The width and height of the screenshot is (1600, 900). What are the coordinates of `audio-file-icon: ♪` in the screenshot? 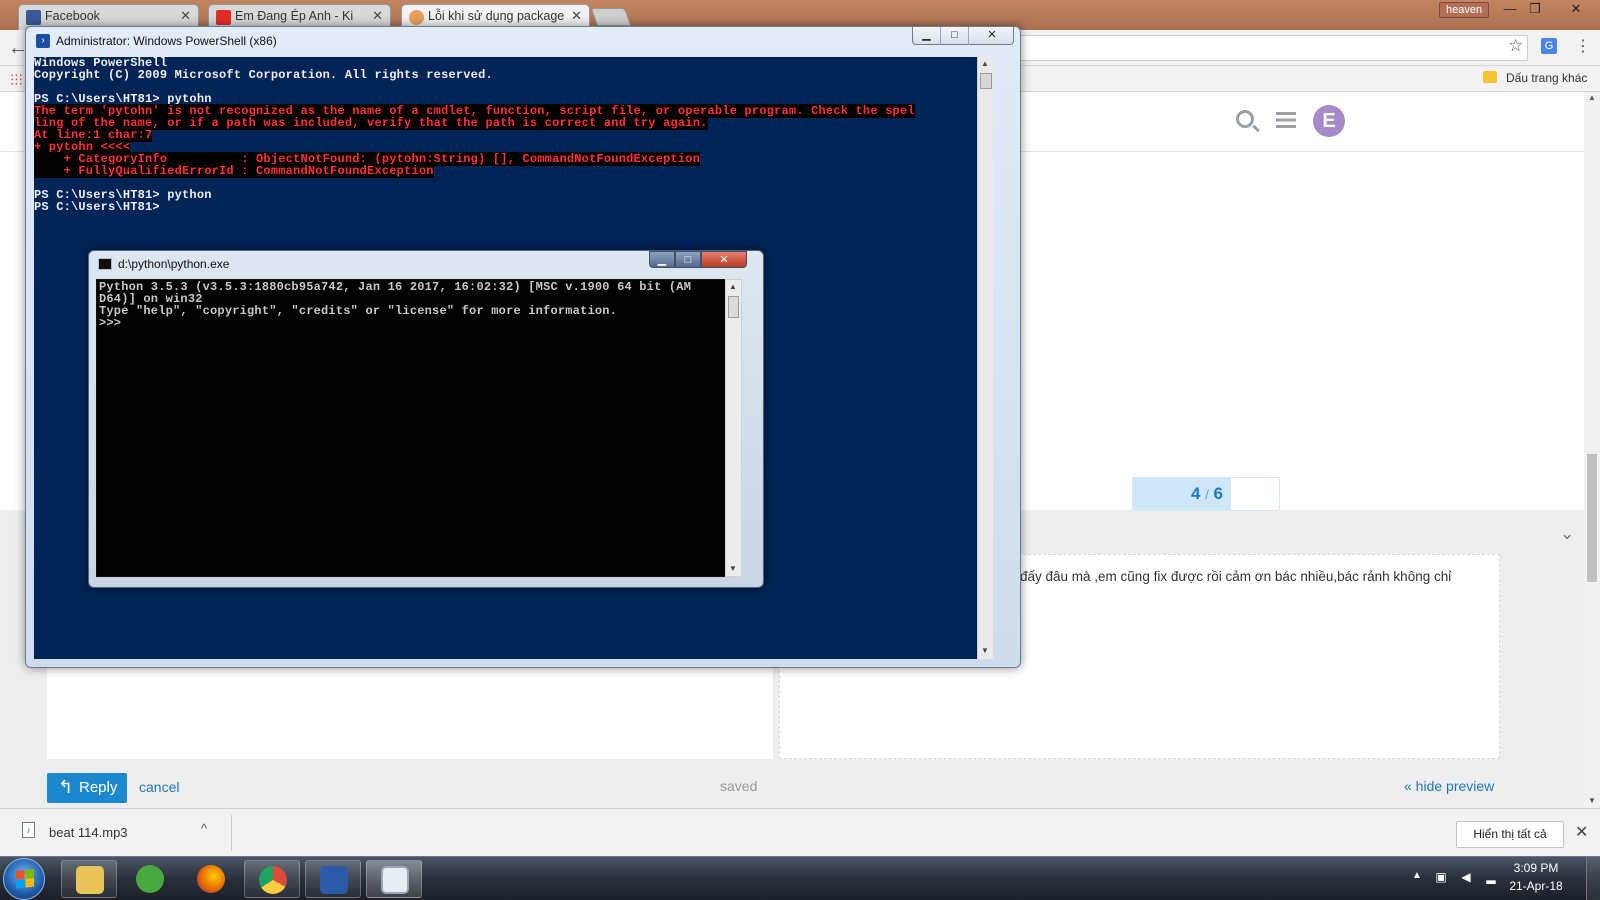 It's located at (28, 830).